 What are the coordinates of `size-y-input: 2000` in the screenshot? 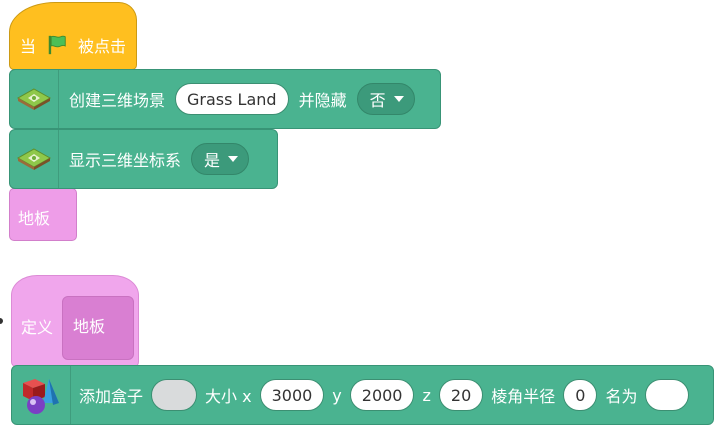 It's located at (382, 395).